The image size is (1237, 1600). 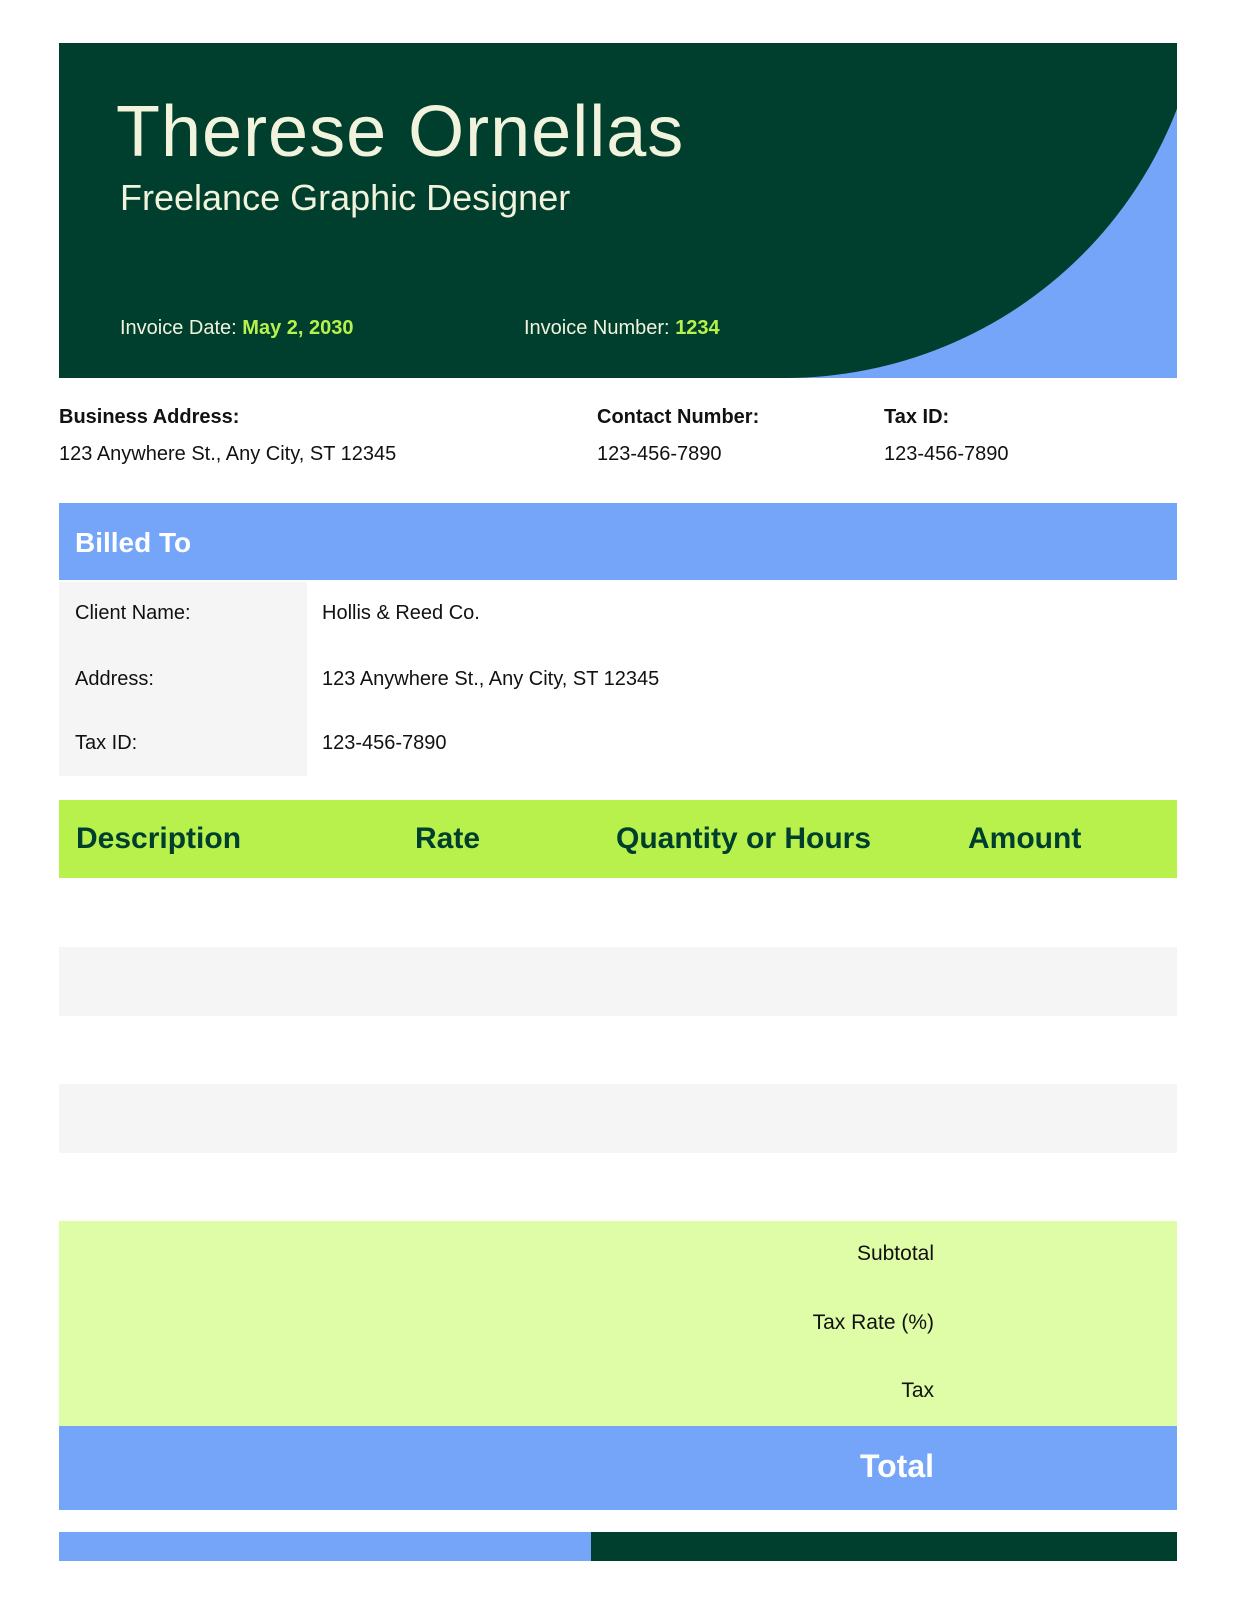 What do you see at coordinates (659, 454) in the screenshot?
I see `contact-number-value: 123-456-7890` at bounding box center [659, 454].